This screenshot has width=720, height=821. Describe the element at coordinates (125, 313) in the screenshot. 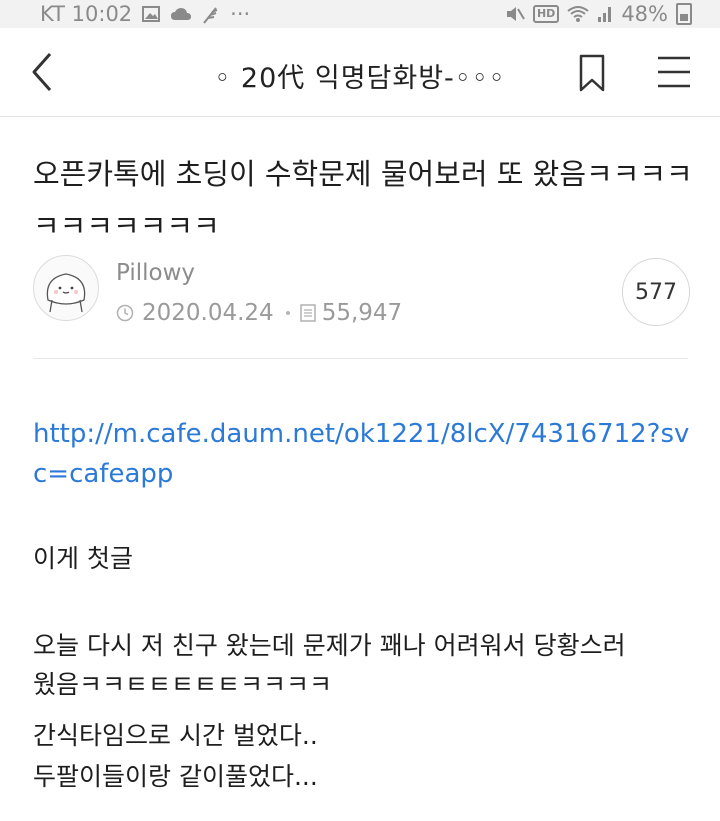

I see `clock-icon` at that location.